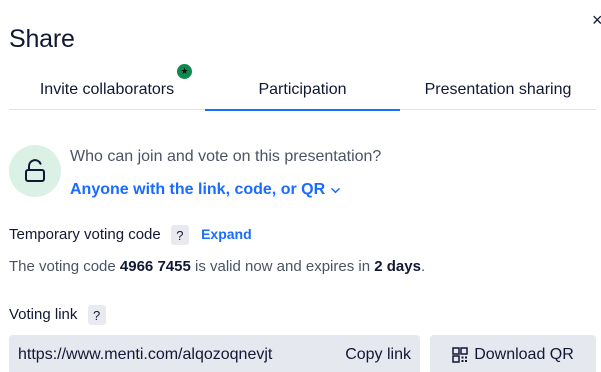 The height and width of the screenshot is (372, 601). I want to click on voting-link-help-button: ?, so click(96, 315).